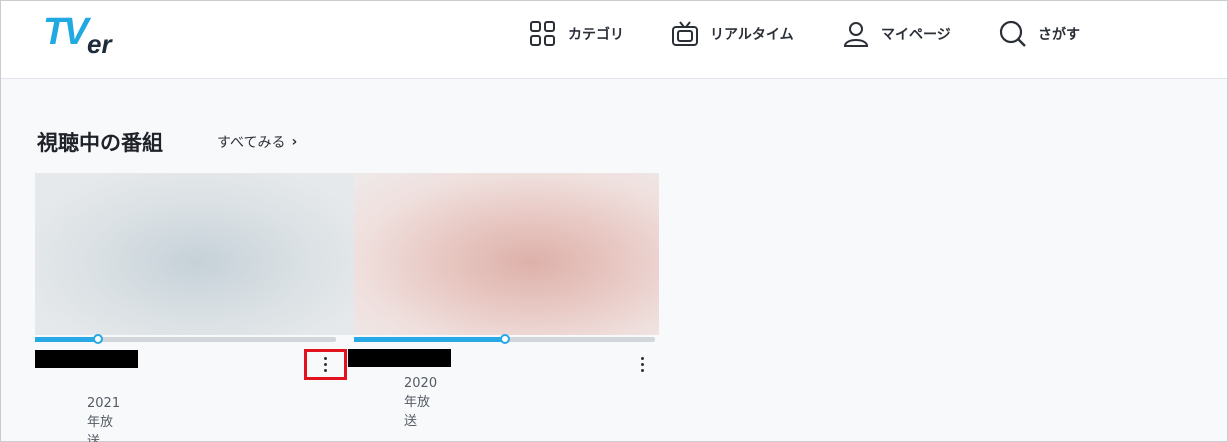  I want to click on see-all-link: すべてみる ›, so click(257, 142).